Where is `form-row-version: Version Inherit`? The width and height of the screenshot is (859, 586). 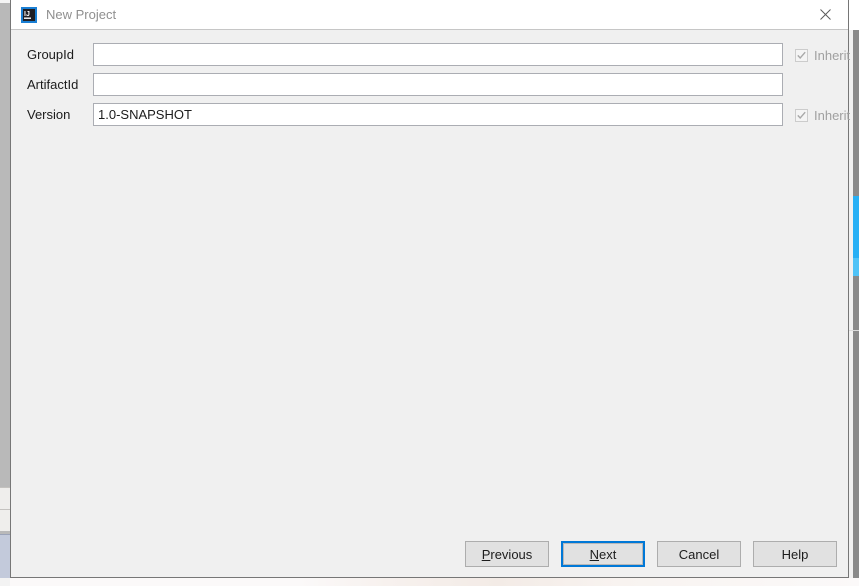
form-row-version: Version Inherit is located at coordinates (430, 115).